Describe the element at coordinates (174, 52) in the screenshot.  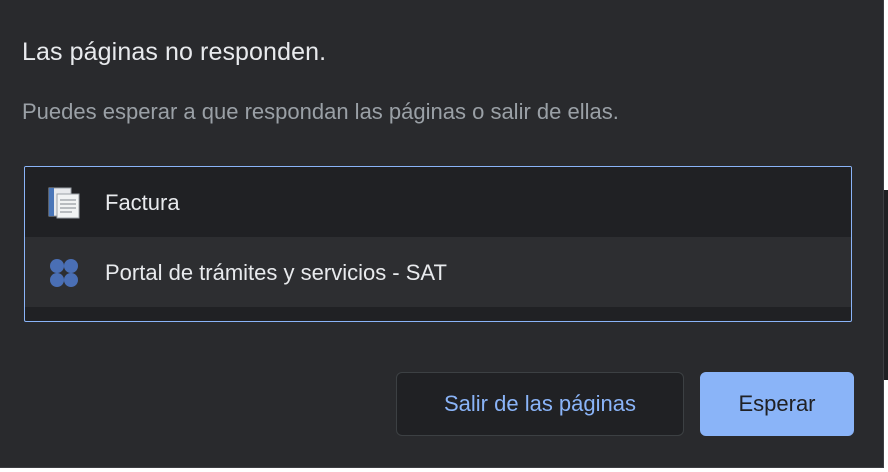
I see `dialog-title: Las páginas no responden.` at that location.